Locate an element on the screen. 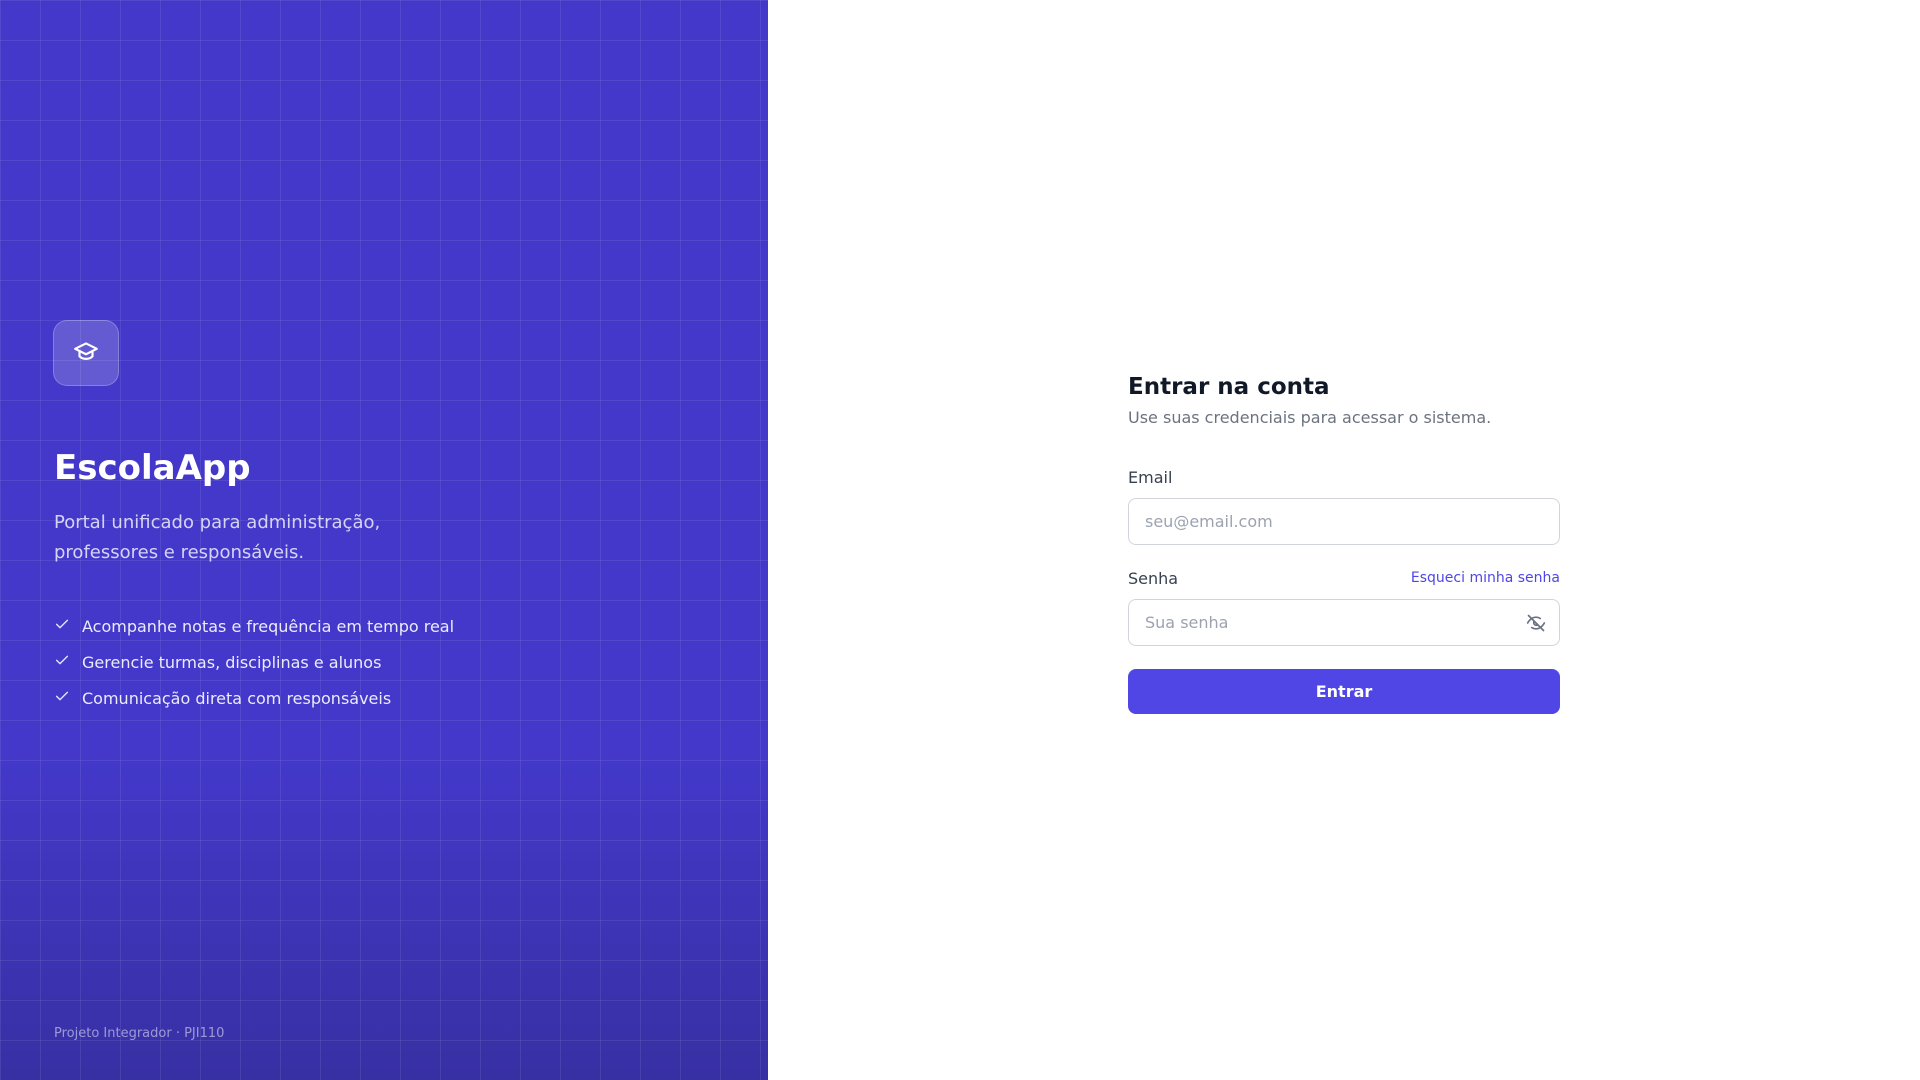  footer-note: Projeto Integrador · PJI110 is located at coordinates (139, 1033).